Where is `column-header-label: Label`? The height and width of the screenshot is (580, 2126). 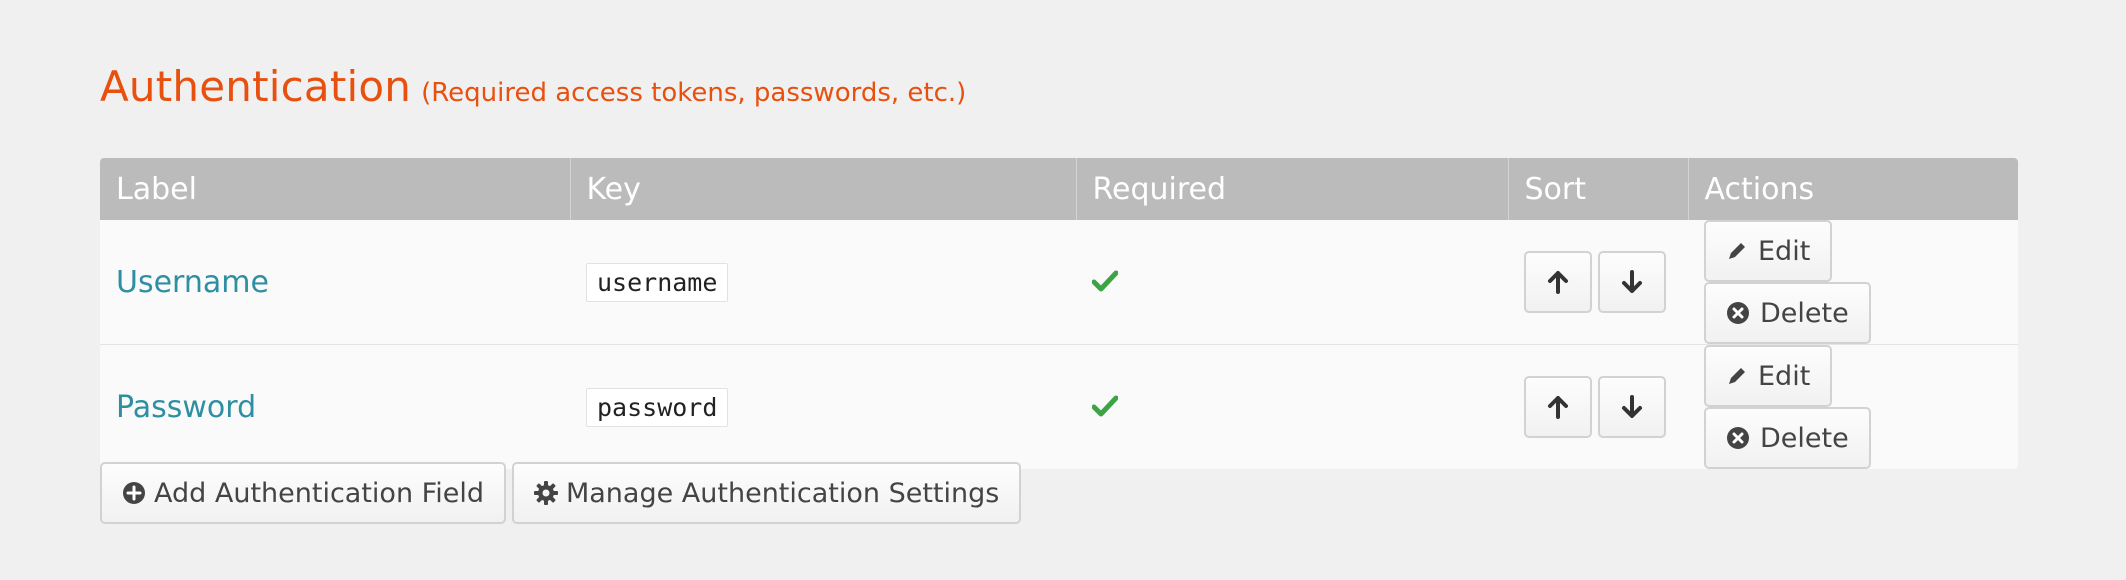 column-header-label: Label is located at coordinates (335, 189).